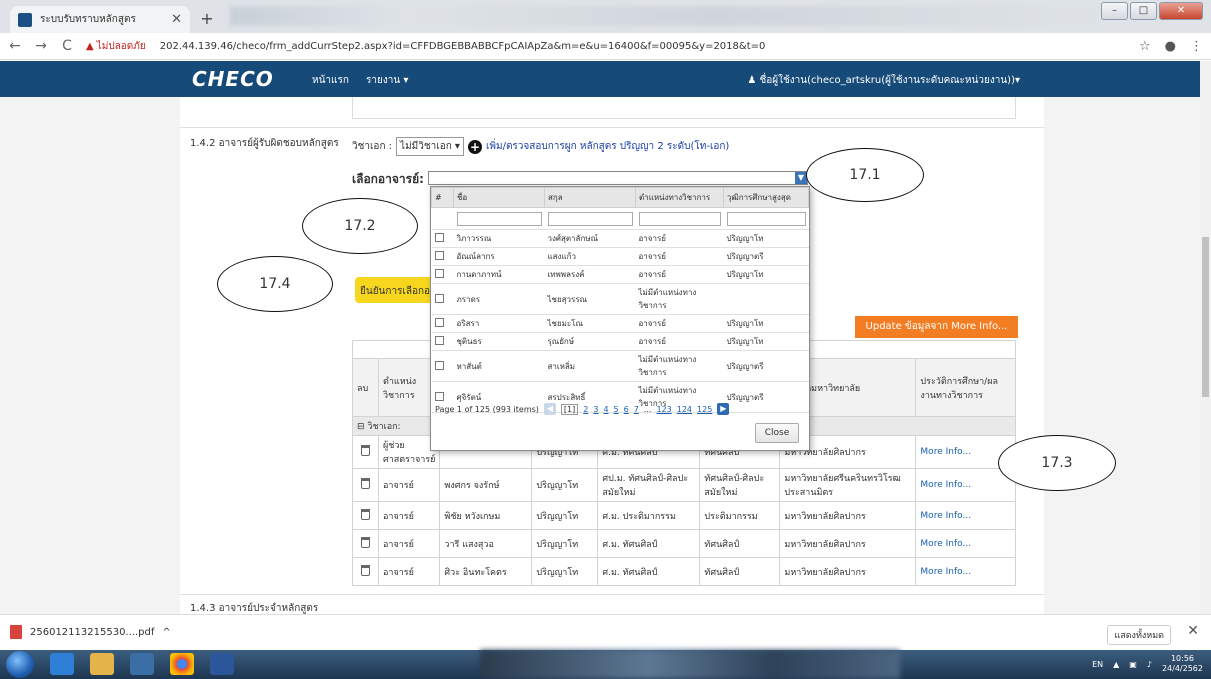  I want to click on cell-university: มหาวิทยาลัยศรีนครินทรวิโรฒประสานมิตร, so click(848, 485).